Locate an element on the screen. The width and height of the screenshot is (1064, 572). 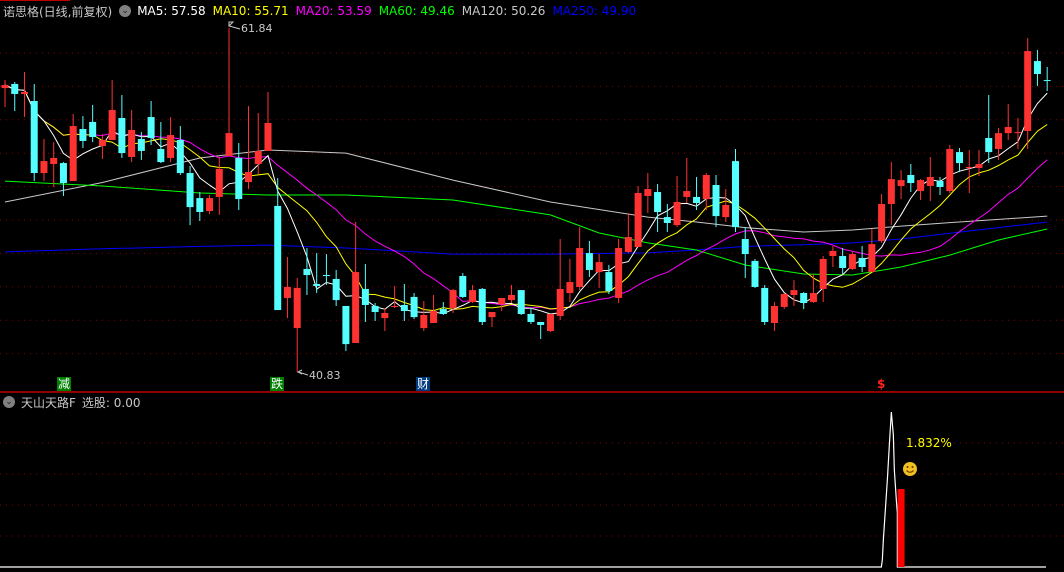
ma5-label: MA5: 57.58 is located at coordinates (171, 11).